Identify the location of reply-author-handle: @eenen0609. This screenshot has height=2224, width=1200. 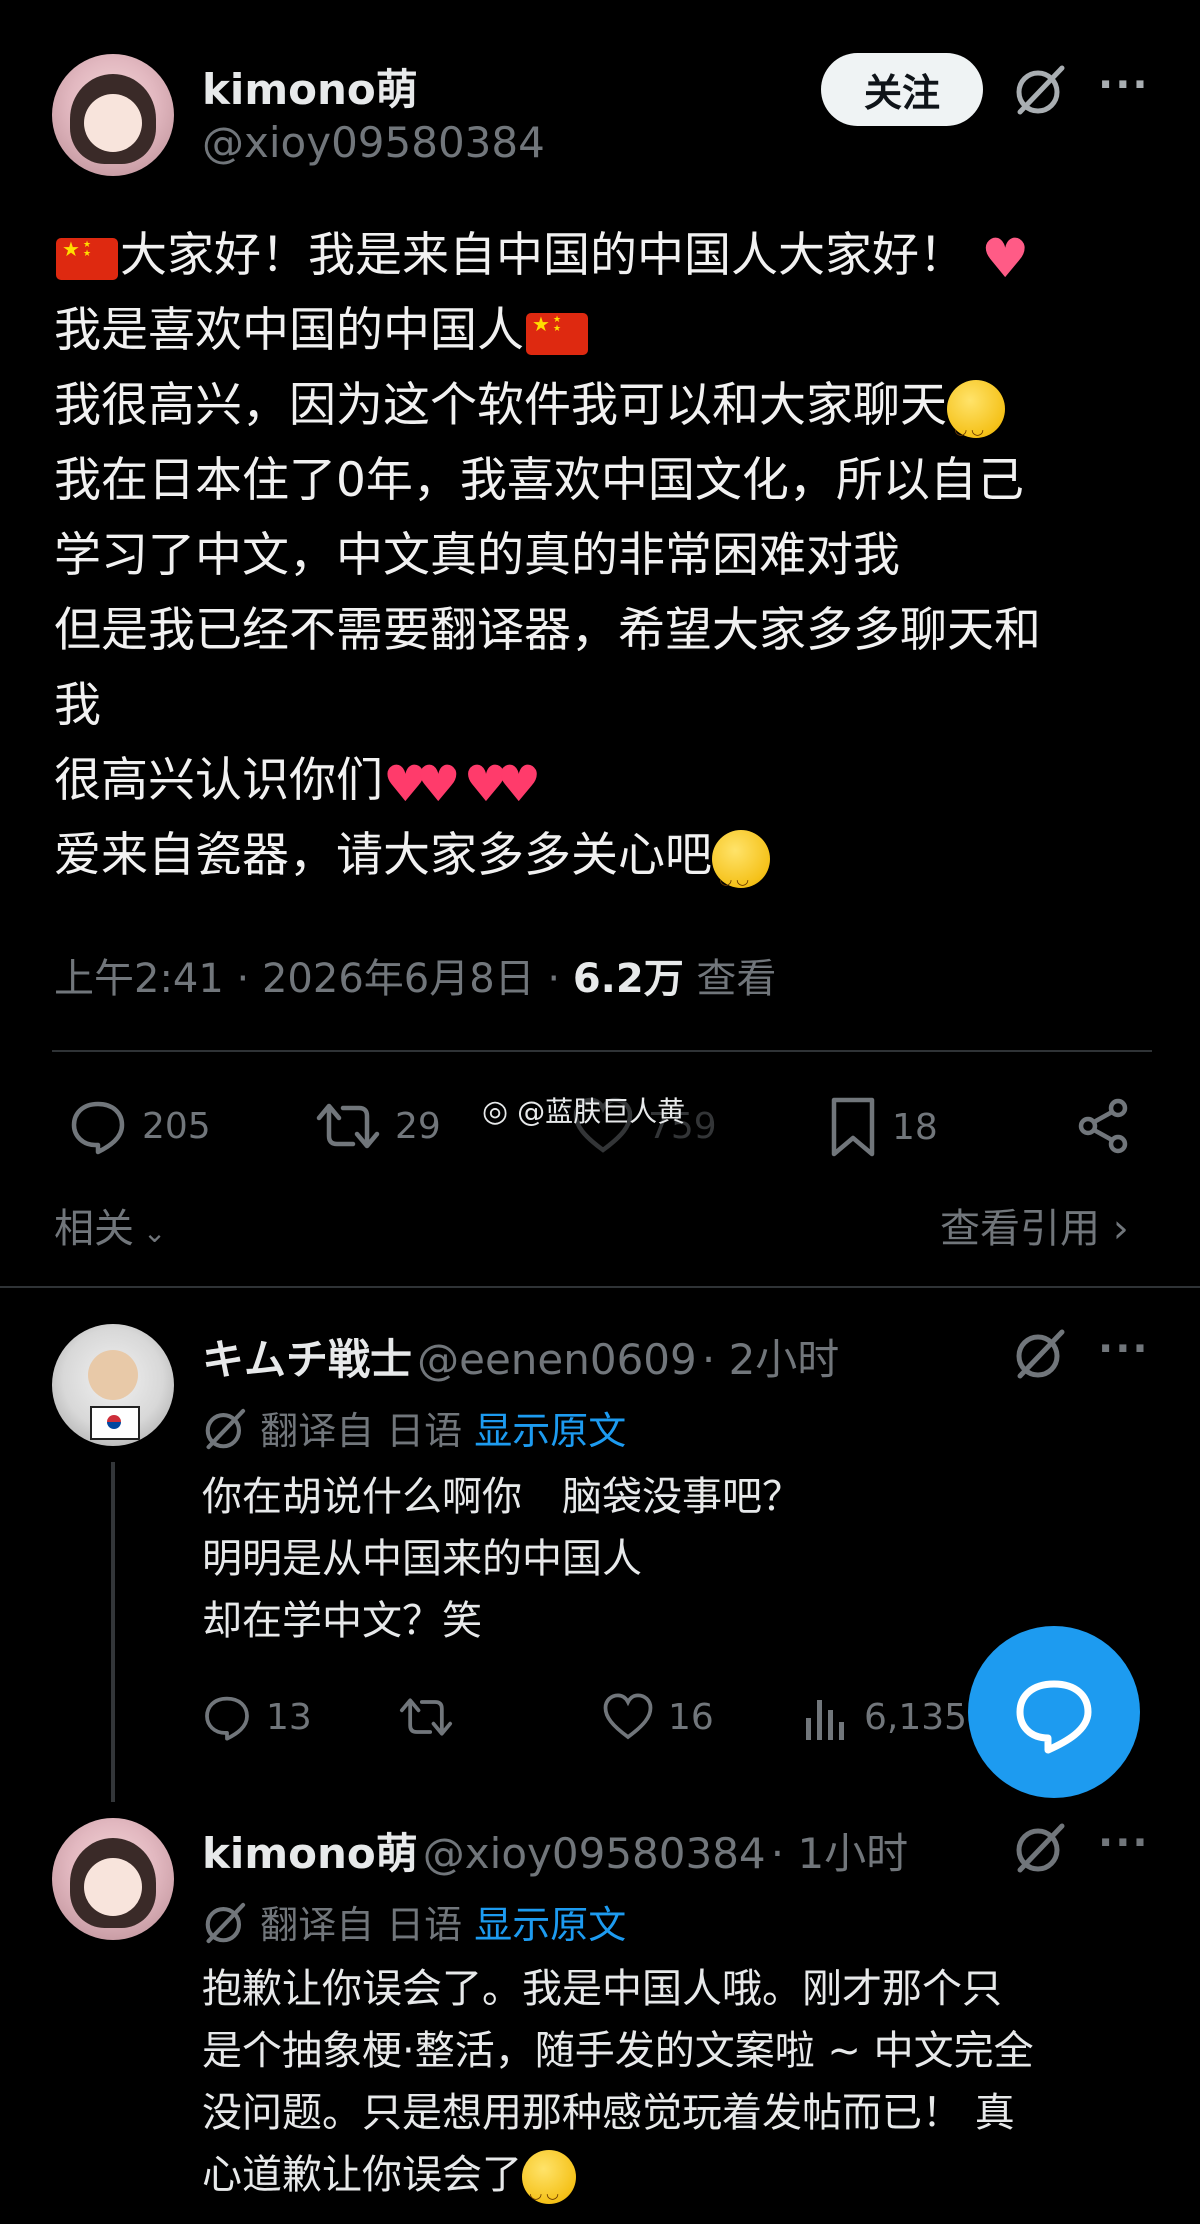
(557, 1359).